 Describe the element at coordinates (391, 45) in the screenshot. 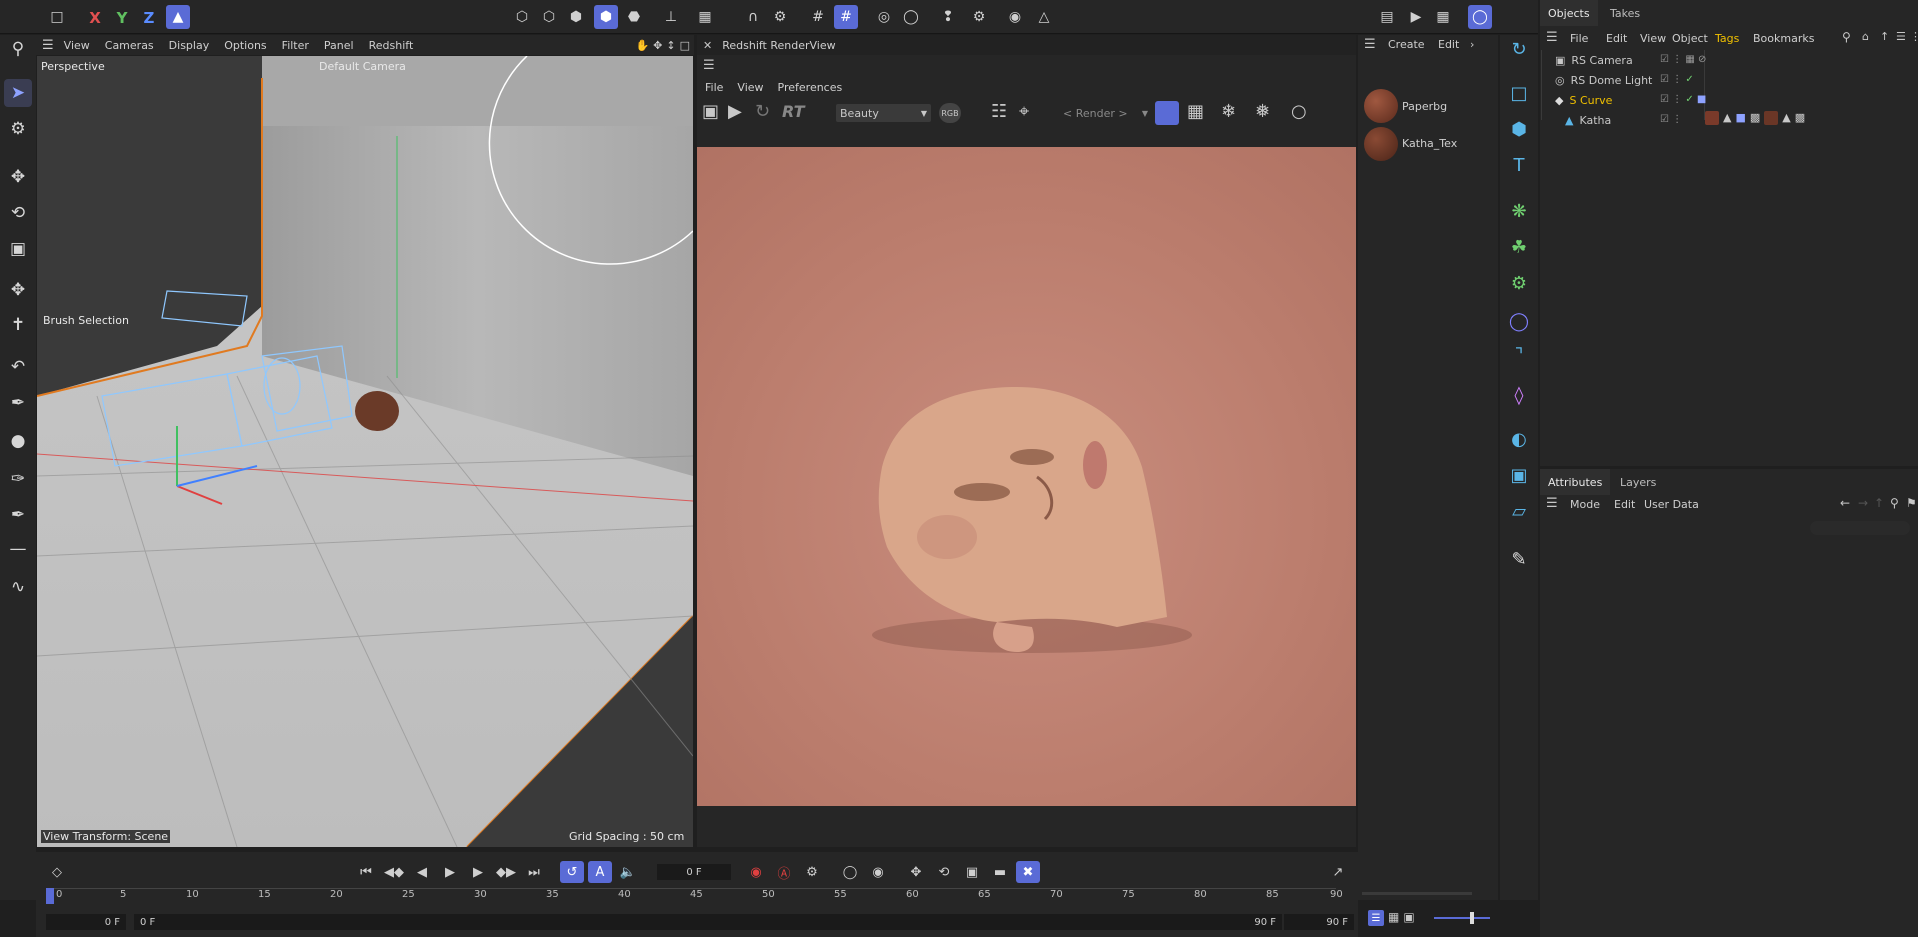

I see `menu-redshift: Redshift` at that location.